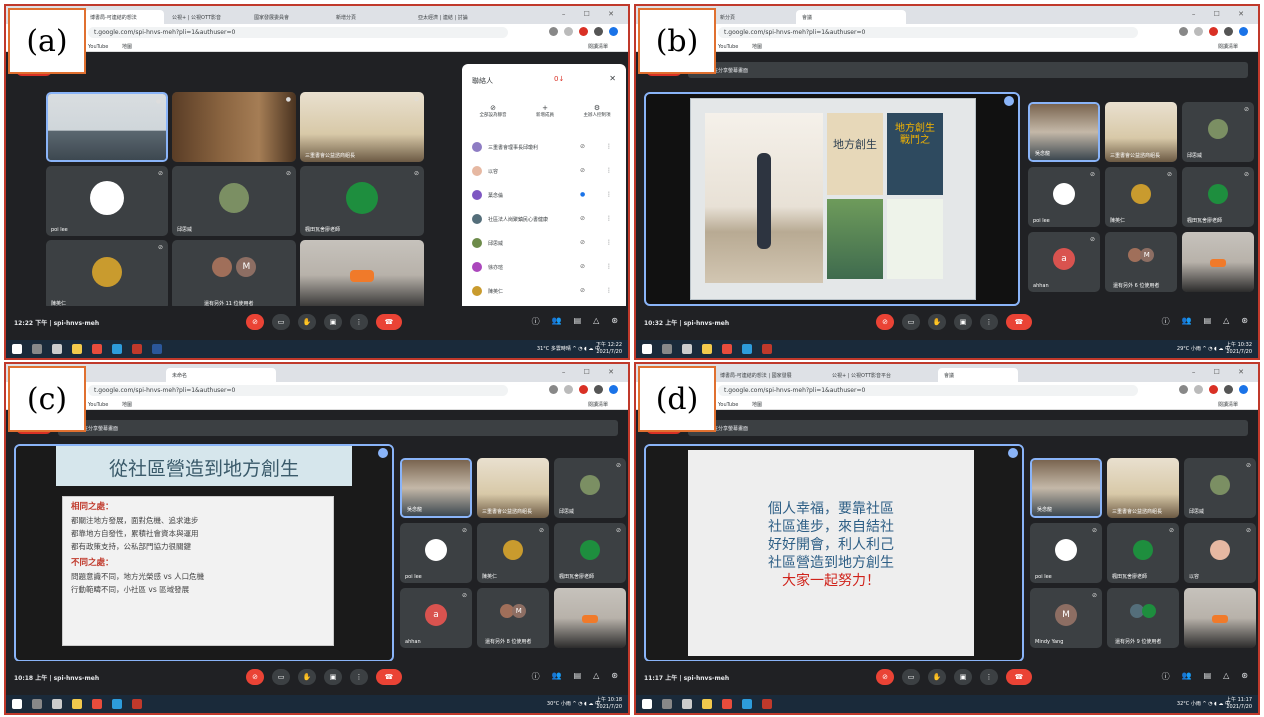  Describe the element at coordinates (288, 17) in the screenshot. I see `browser-tab: 國家發展委員會` at that location.